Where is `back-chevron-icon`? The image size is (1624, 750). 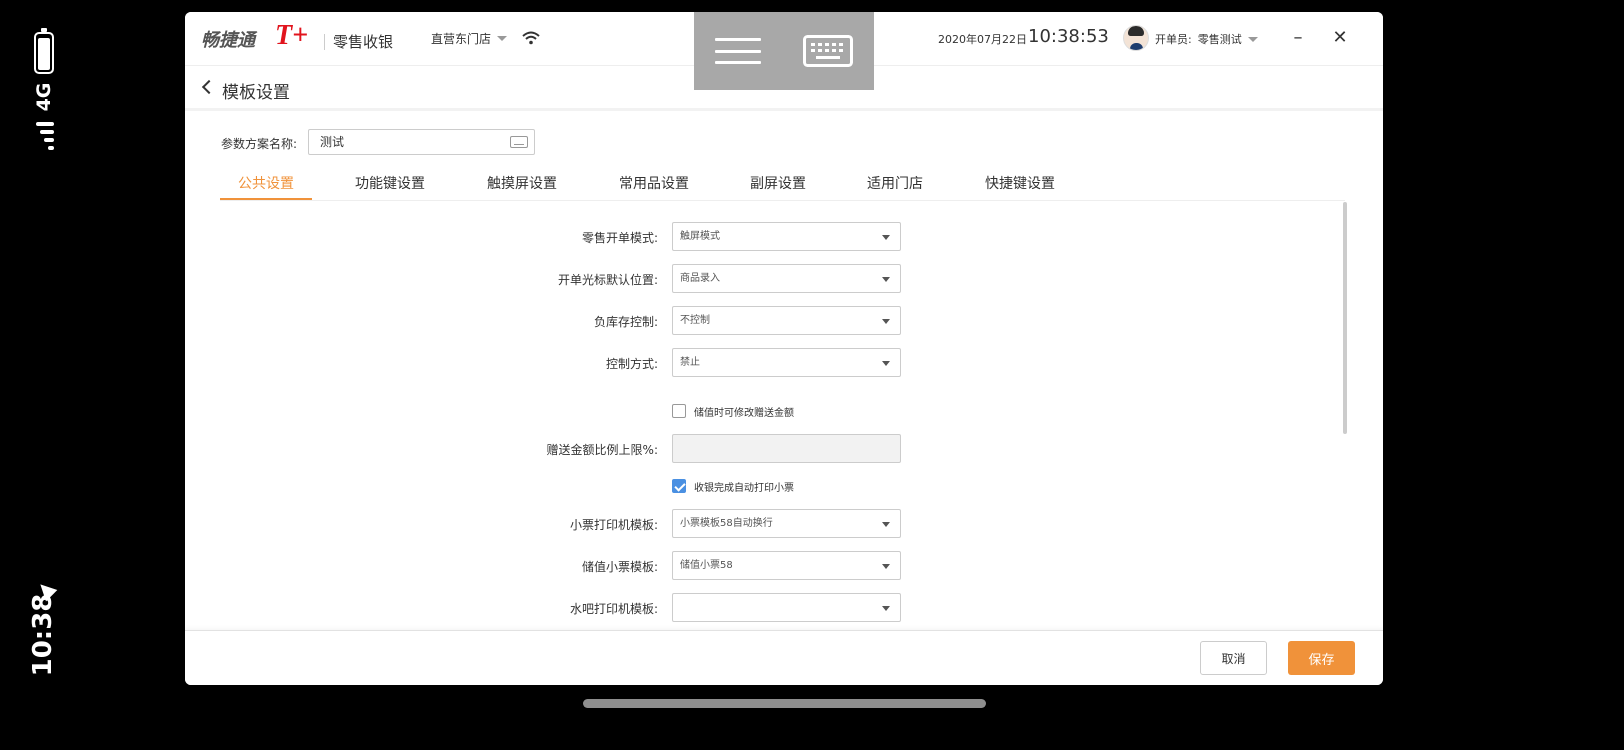
back-chevron-icon is located at coordinates (209, 87).